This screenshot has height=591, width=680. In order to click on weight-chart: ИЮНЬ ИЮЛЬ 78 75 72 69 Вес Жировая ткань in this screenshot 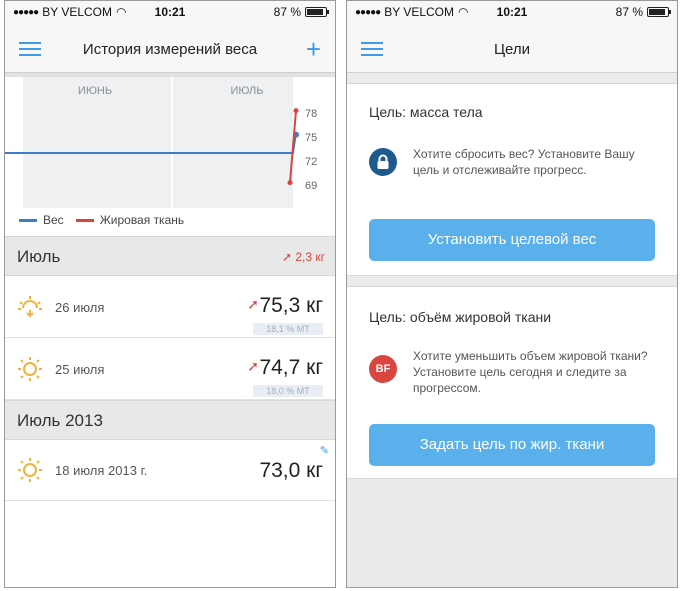, I will do `click(170, 154)`.